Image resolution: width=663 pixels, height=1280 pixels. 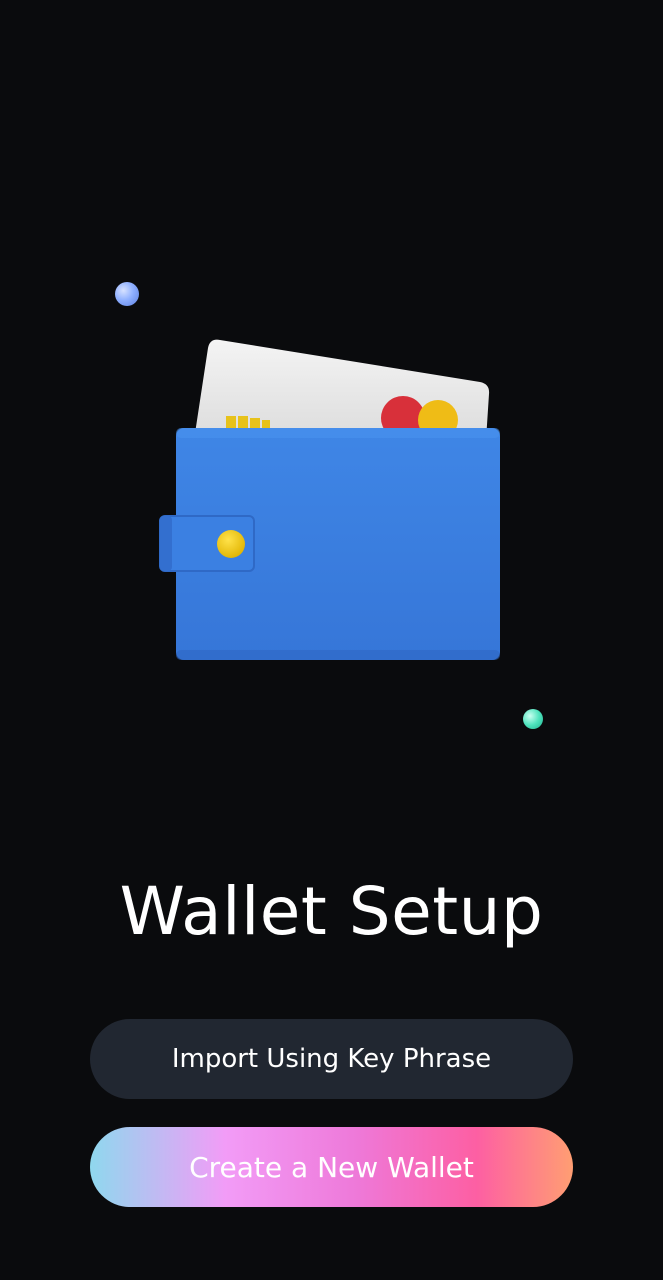 What do you see at coordinates (329, 499) in the screenshot?
I see `wallet-icon` at bounding box center [329, 499].